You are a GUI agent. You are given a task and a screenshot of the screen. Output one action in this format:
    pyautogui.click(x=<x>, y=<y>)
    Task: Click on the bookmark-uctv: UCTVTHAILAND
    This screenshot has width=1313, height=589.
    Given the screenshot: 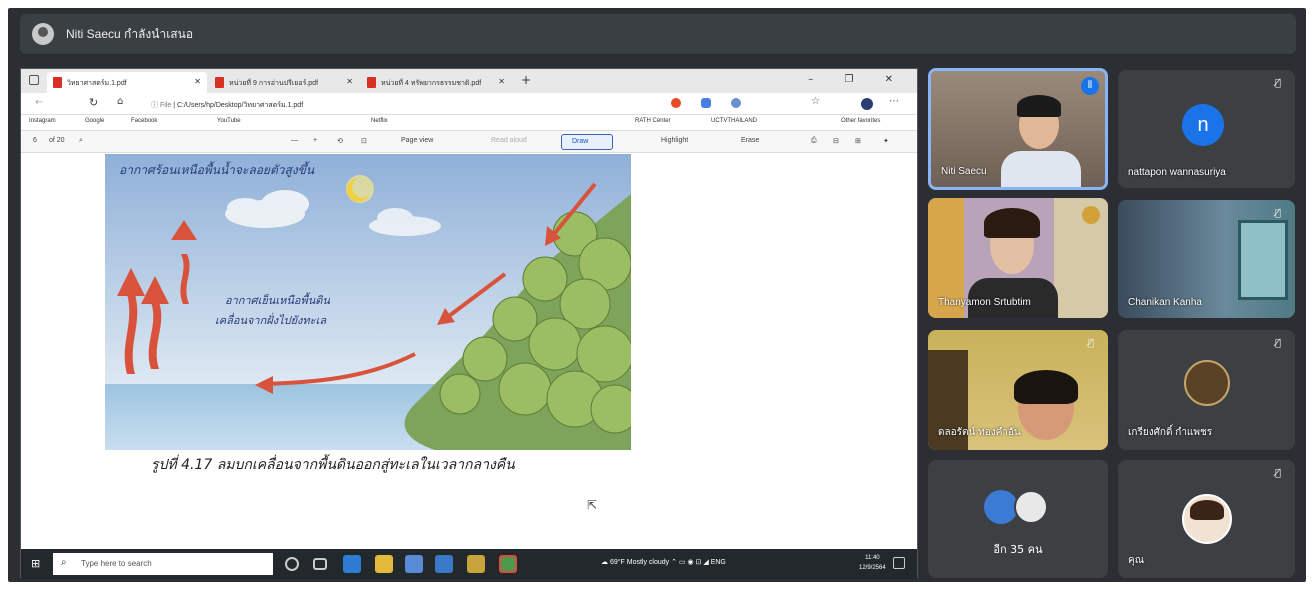 What is the action you would take?
    pyautogui.click(x=734, y=121)
    